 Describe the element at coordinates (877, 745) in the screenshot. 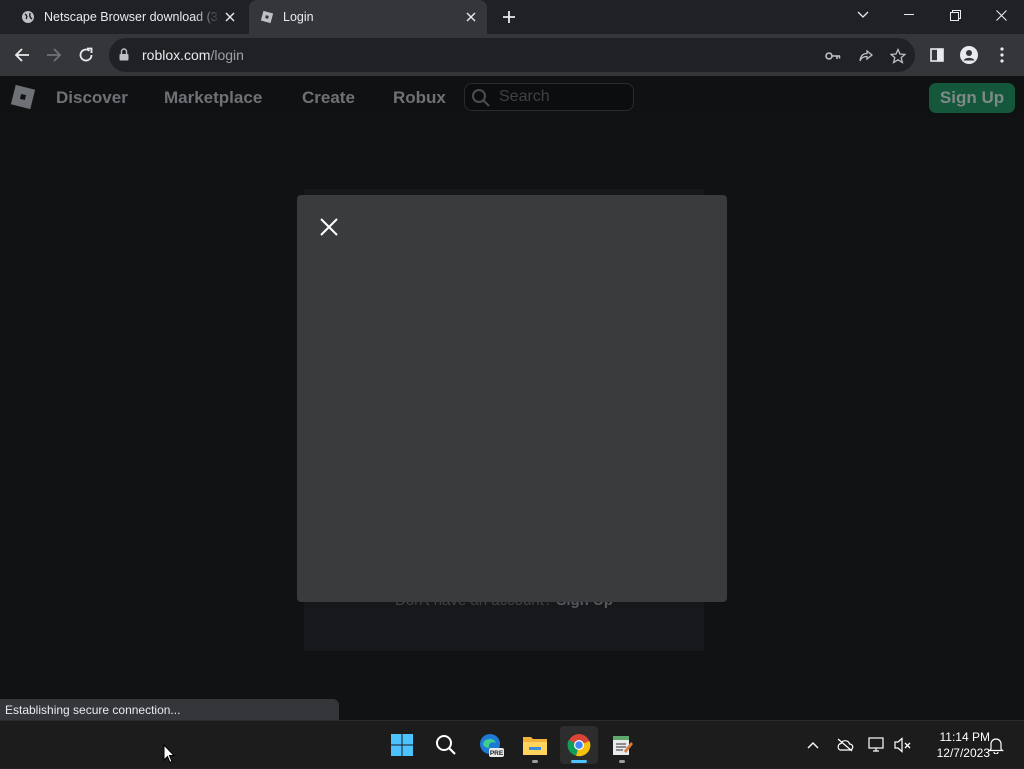

I see `network-icon` at that location.